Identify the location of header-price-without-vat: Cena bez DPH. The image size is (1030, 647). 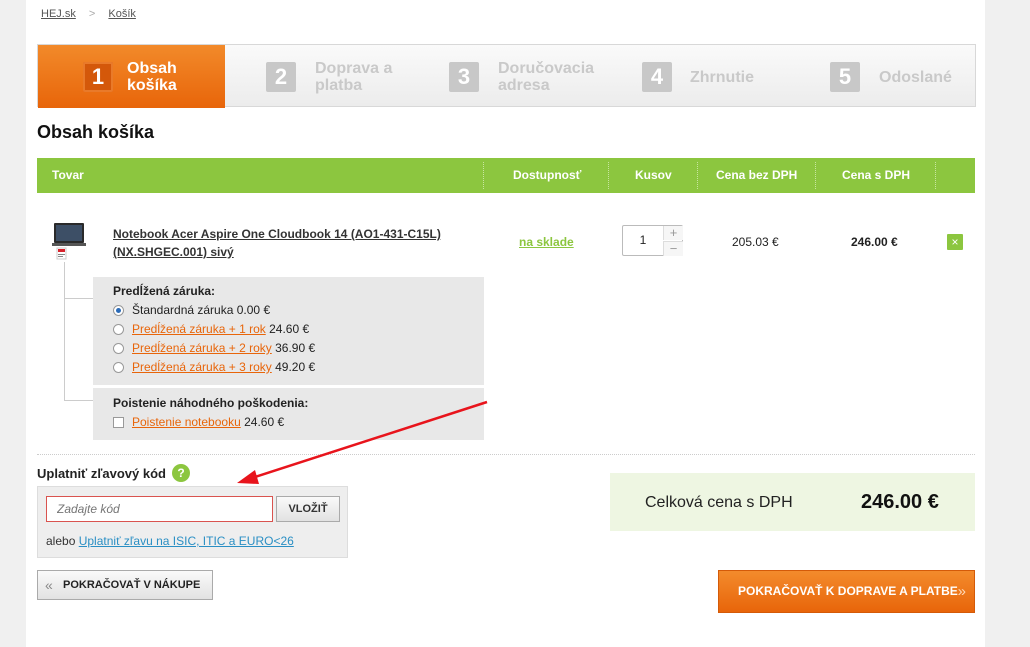
(757, 175).